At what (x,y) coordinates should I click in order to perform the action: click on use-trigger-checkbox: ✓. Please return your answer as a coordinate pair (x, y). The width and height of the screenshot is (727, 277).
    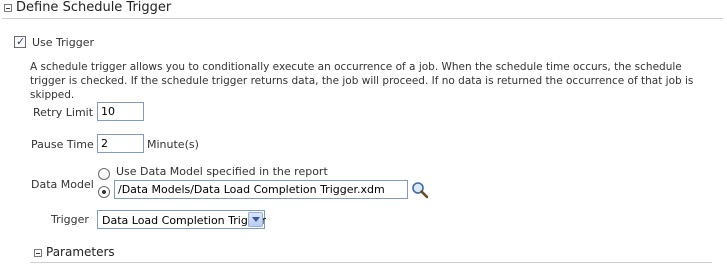
    Looking at the image, I should click on (20, 41).